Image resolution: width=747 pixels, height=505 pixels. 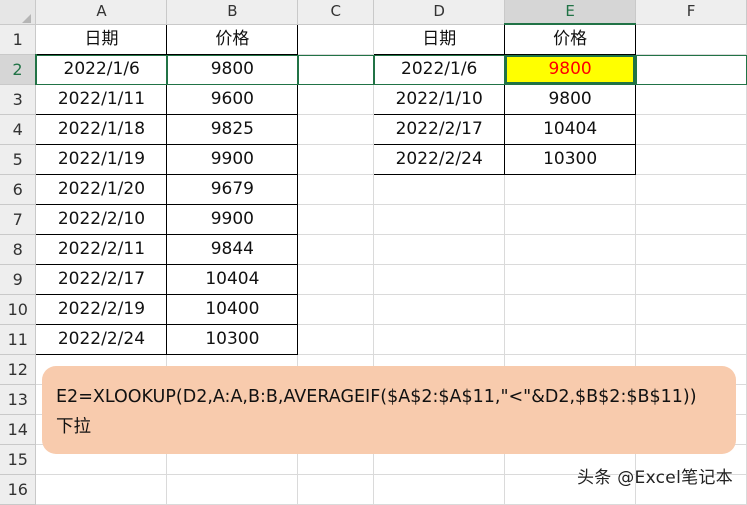 What do you see at coordinates (439, 129) in the screenshot?
I see `cell-d: 2022/2/17` at bounding box center [439, 129].